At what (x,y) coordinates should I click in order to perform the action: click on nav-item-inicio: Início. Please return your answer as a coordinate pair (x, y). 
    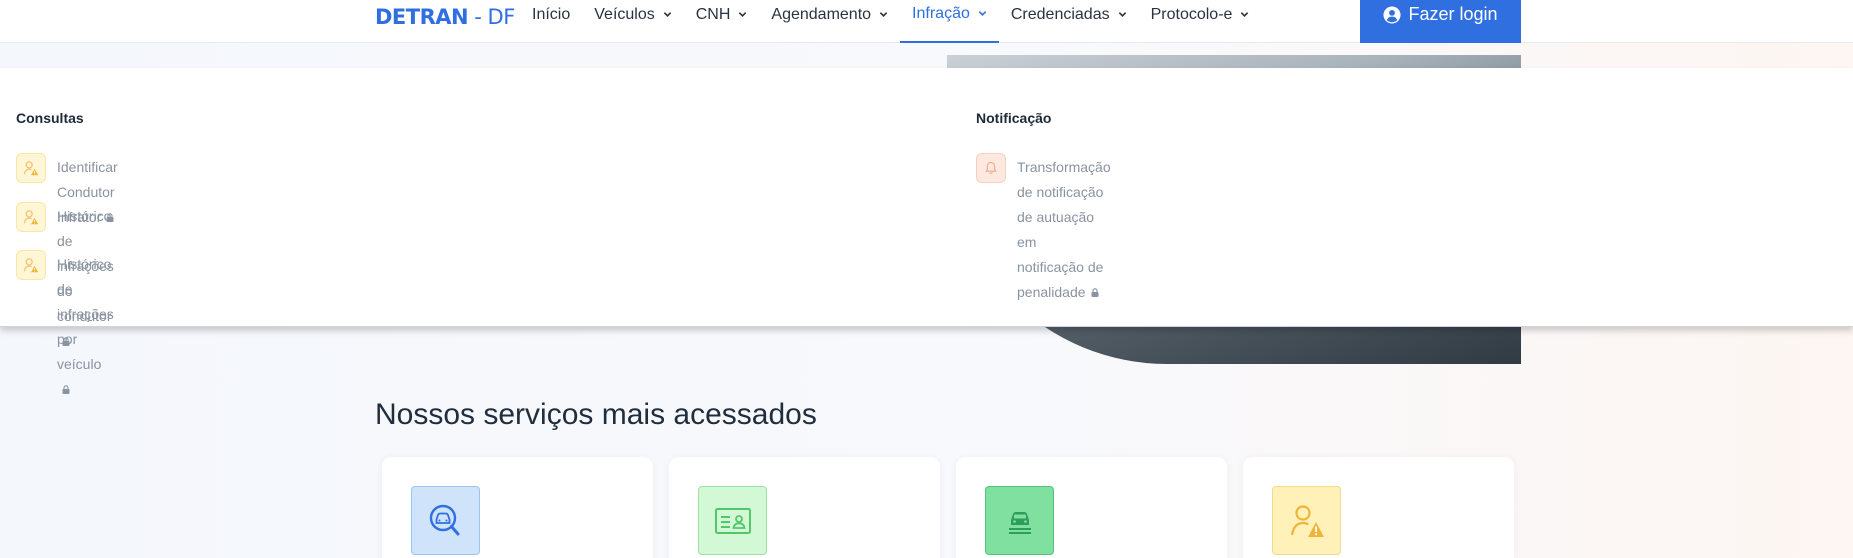
    Looking at the image, I should click on (551, 21).